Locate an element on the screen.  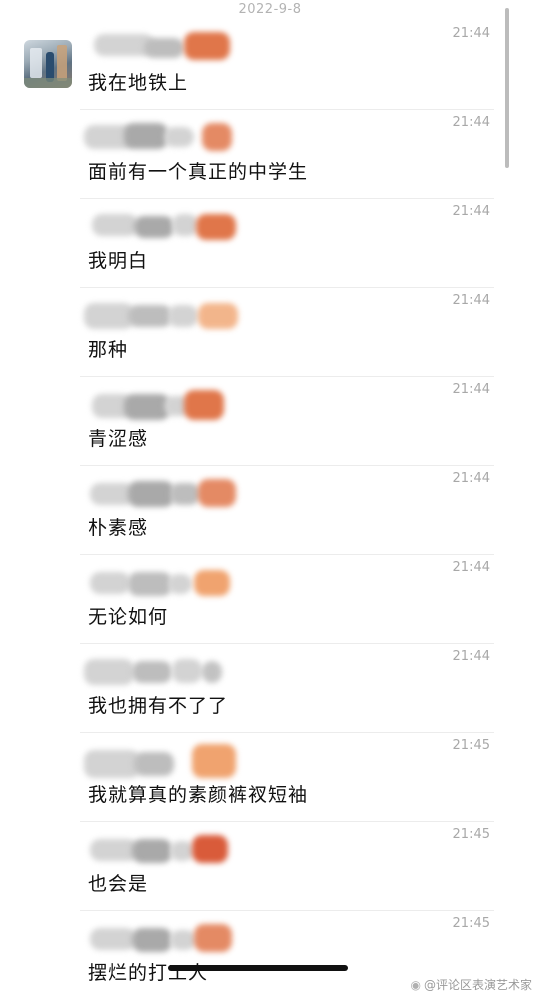
watermark: ◉ @评论区表演艺术家 is located at coordinates (472, 984).